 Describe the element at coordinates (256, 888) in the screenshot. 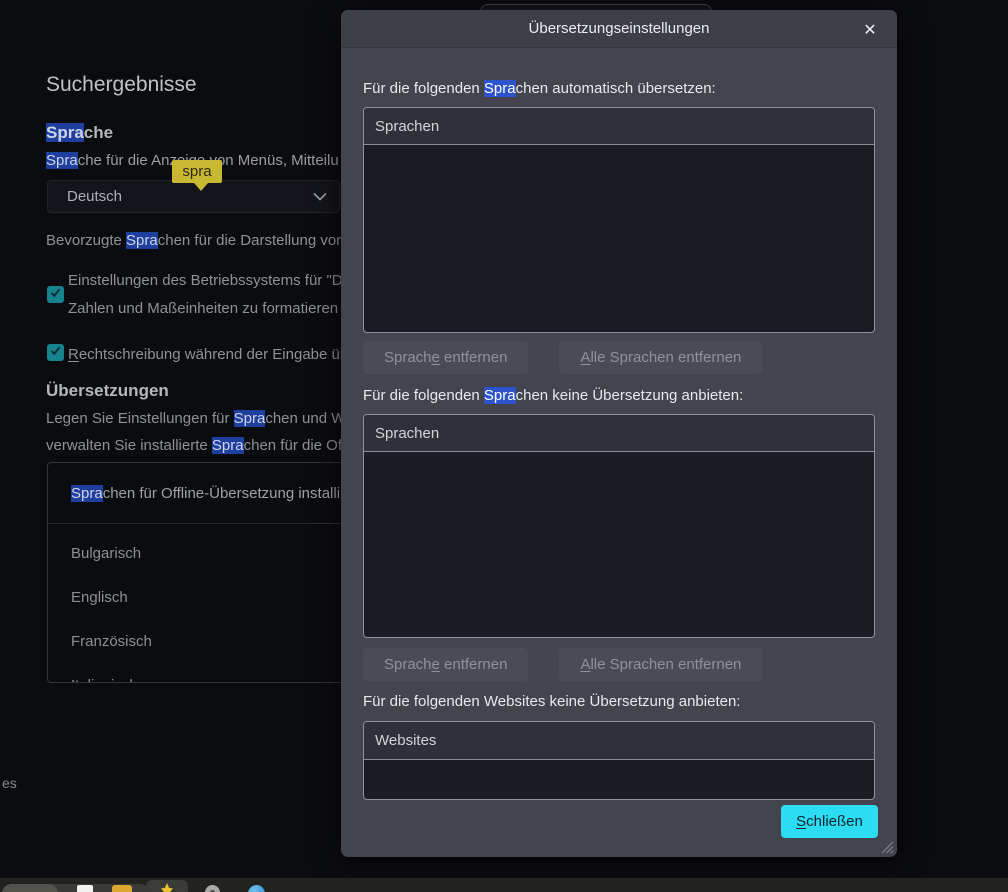

I see `globe-icon` at that location.